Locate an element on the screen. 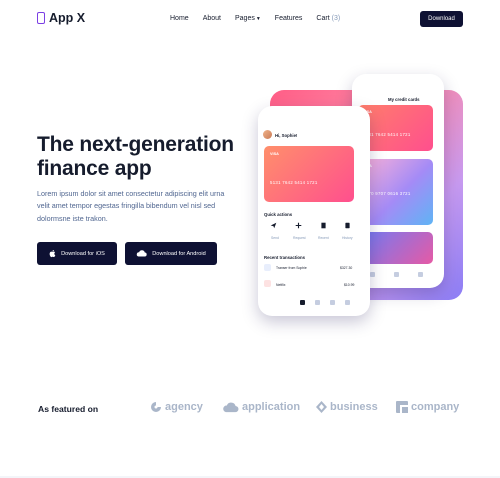 The width and height of the screenshot is (500, 478). dashboard-card-brand: VISA is located at coordinates (274, 154).